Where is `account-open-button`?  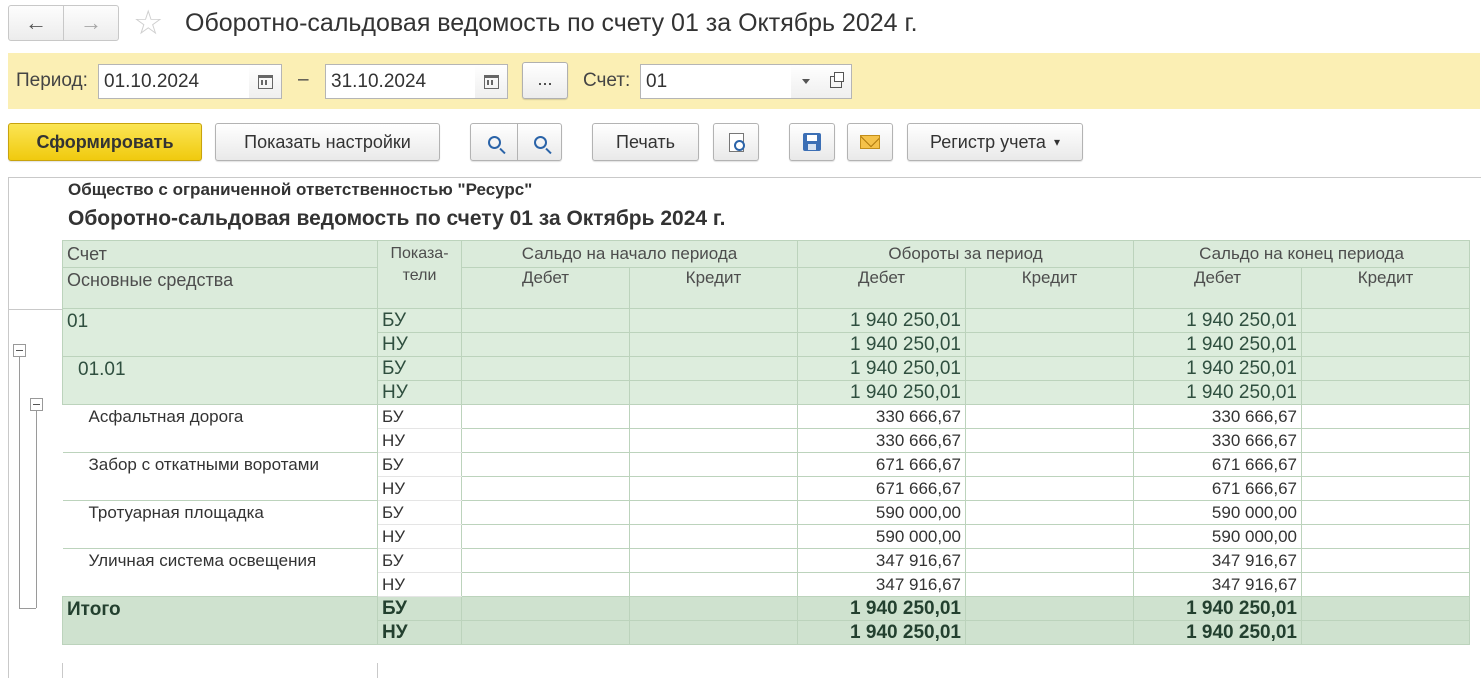 account-open-button is located at coordinates (836, 81).